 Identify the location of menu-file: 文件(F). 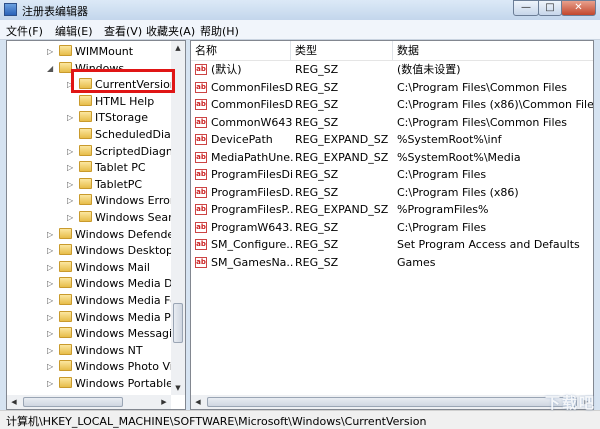
(24, 31).